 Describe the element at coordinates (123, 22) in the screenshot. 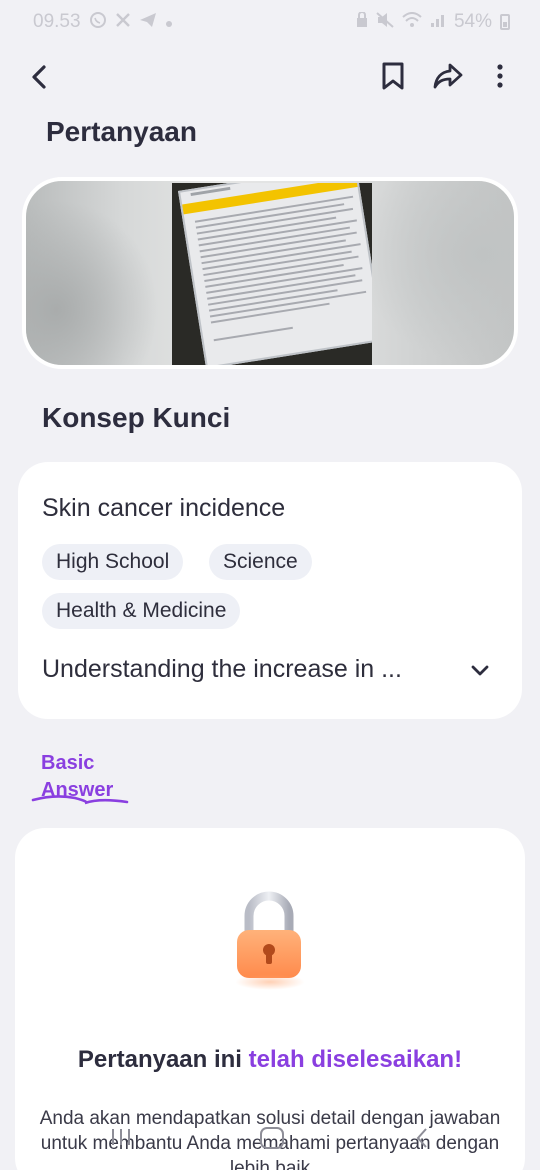

I see `x-icon` at that location.